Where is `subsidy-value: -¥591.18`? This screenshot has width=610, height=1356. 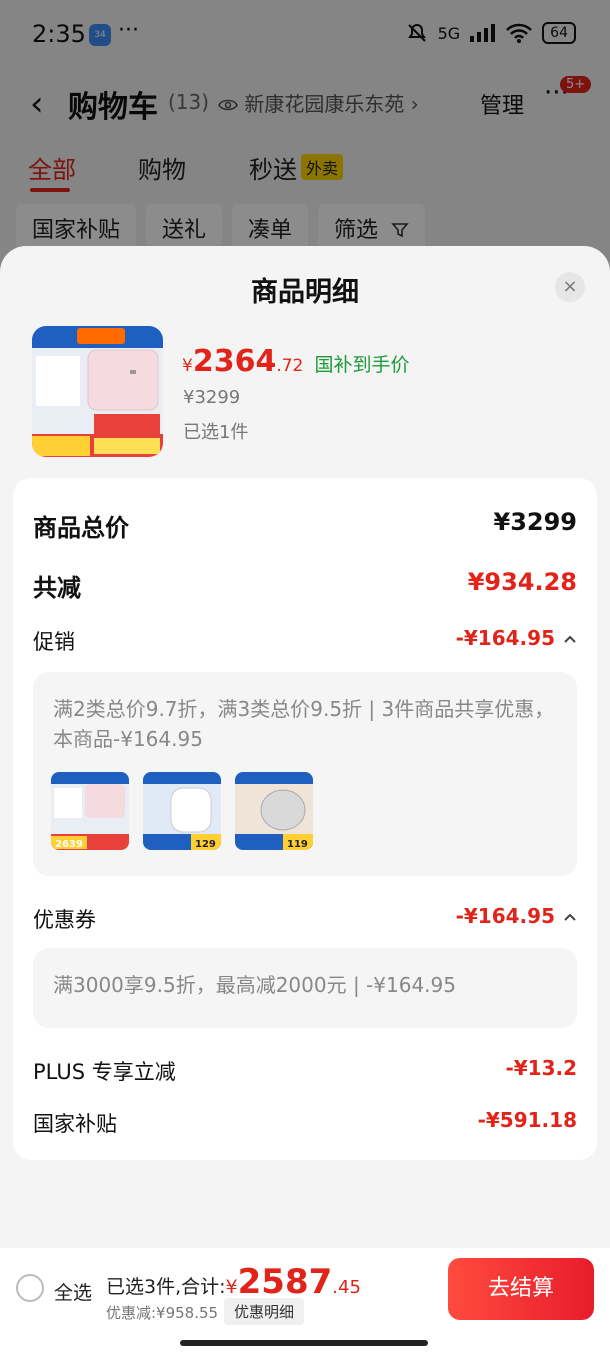 subsidy-value: -¥591.18 is located at coordinates (527, 1120).